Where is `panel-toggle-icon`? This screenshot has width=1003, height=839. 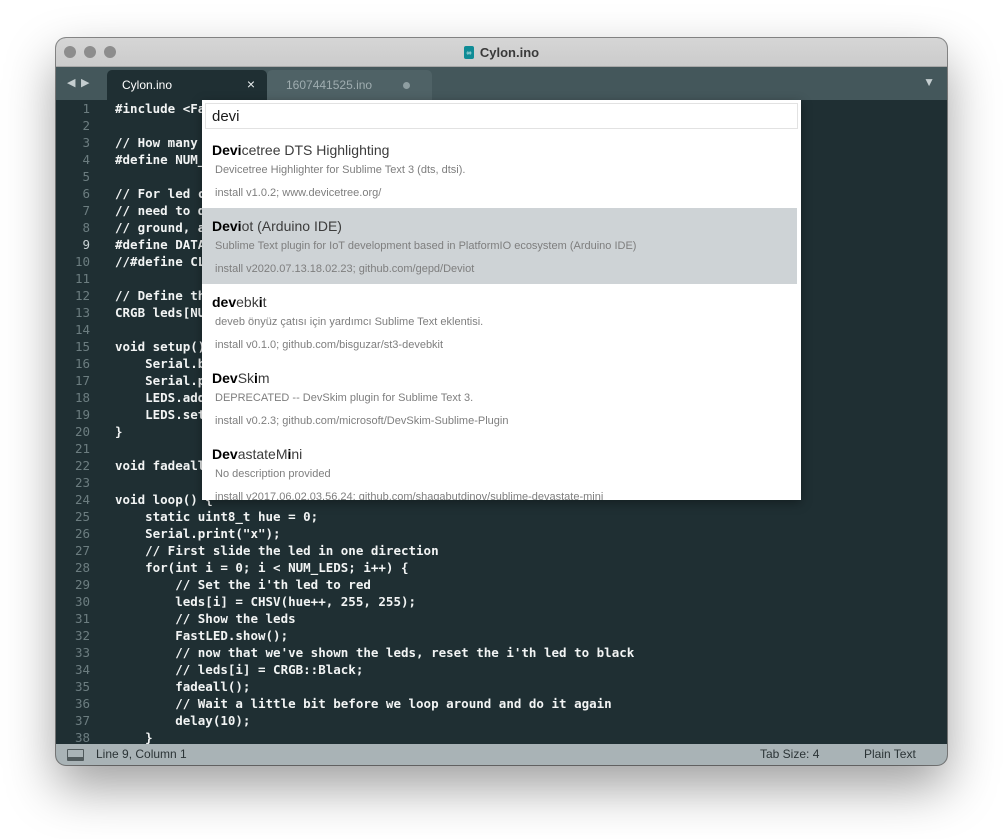
panel-toggle-icon is located at coordinates (75, 755).